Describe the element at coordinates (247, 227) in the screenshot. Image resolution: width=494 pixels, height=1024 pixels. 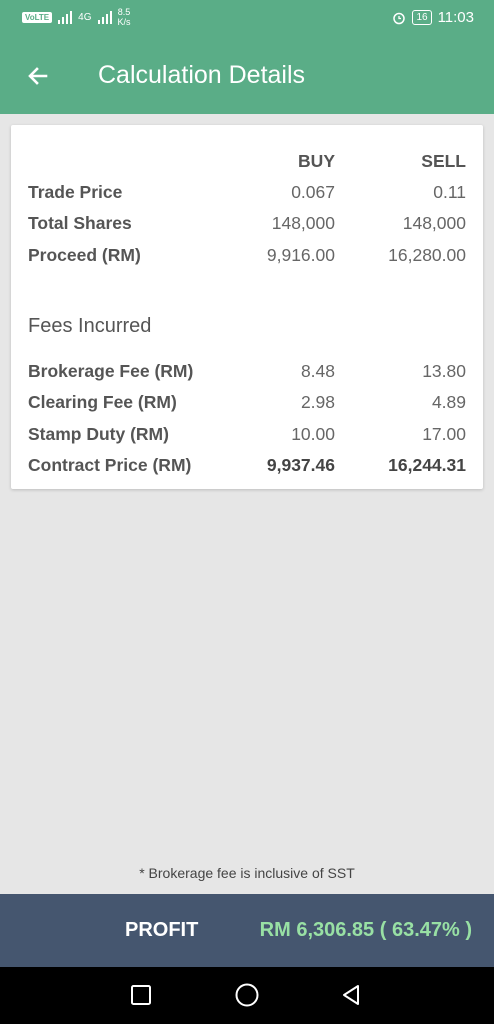
I see `row-total-shares: Total Shares 148,000 148,000` at that location.